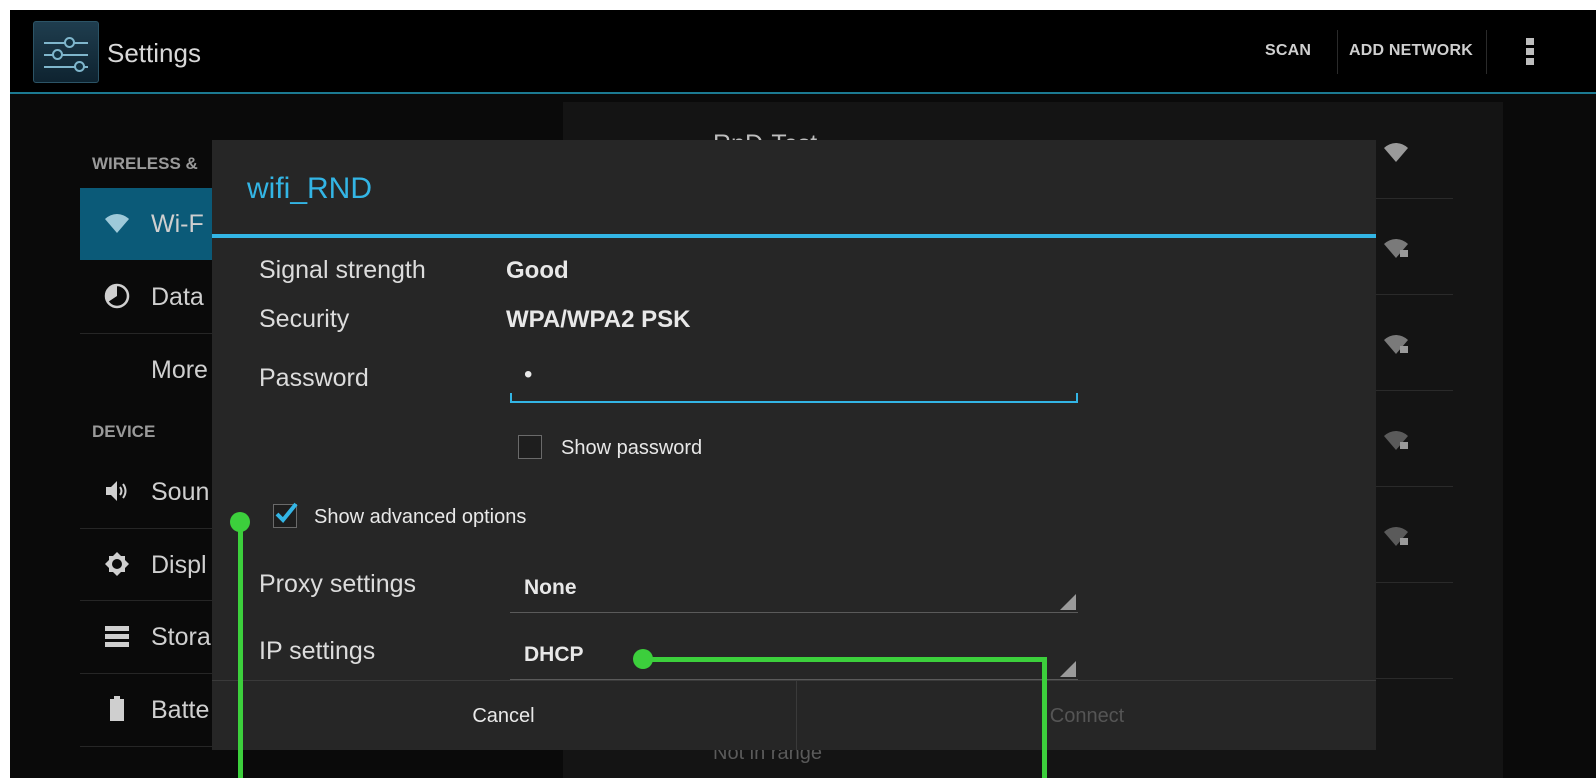 The height and width of the screenshot is (778, 1596). I want to click on sidebar-item-label: Data, so click(177, 297).